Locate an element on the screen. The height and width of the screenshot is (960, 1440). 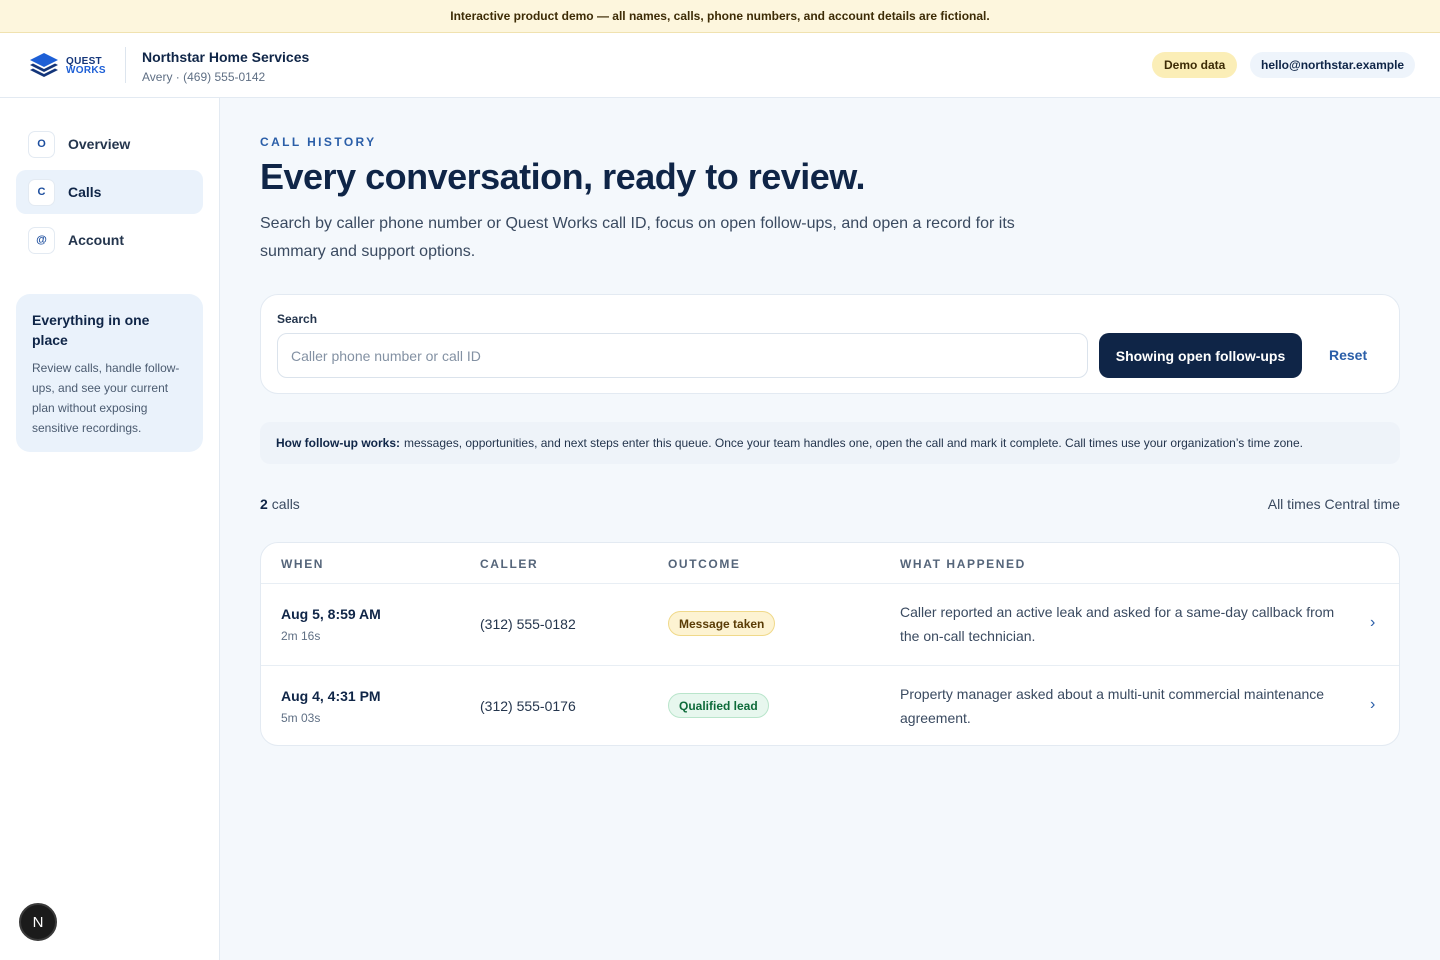
search-card: Search Showing open follow-ups Reset is located at coordinates (830, 344).